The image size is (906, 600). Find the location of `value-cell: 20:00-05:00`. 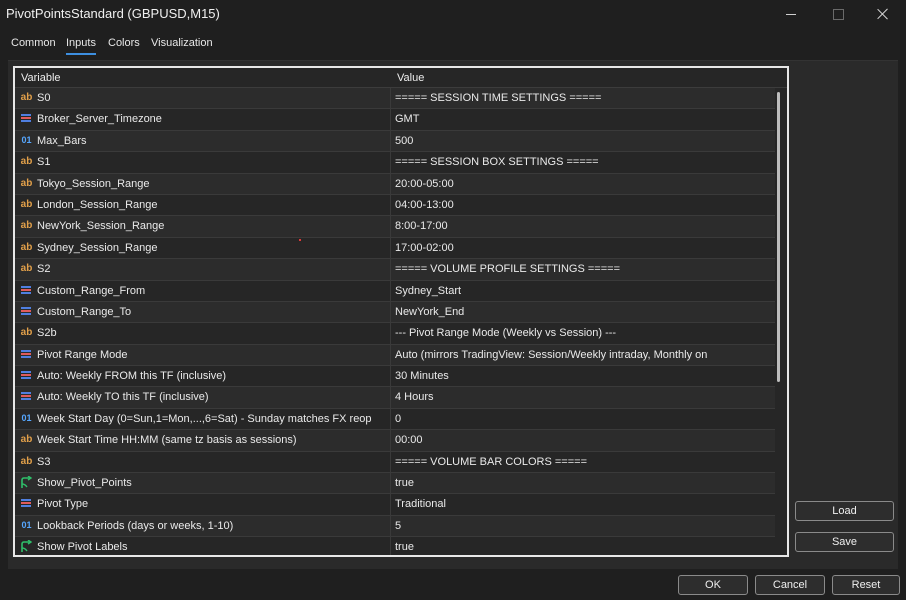

value-cell: 20:00-05:00 is located at coordinates (582, 184).